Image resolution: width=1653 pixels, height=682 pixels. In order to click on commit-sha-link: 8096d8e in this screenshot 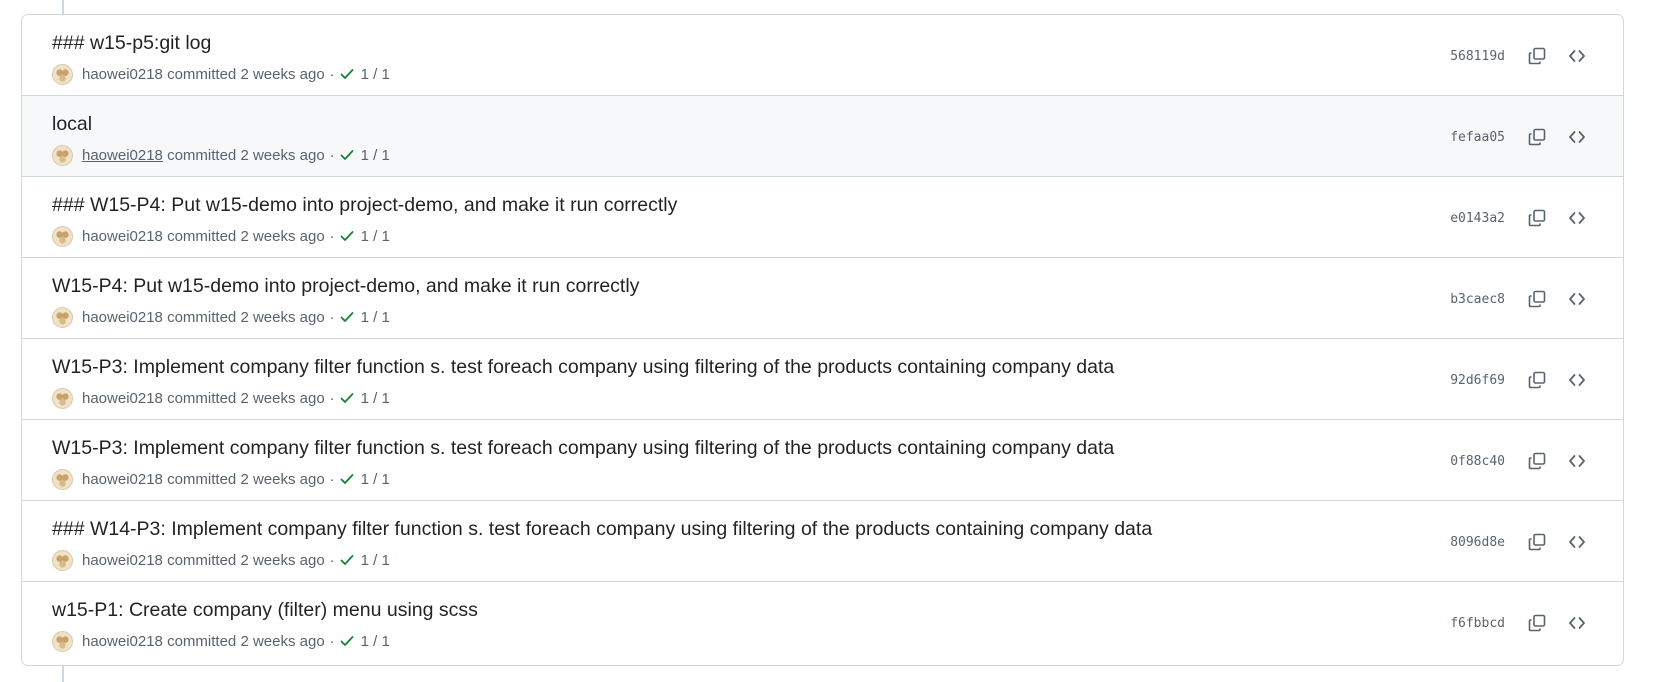, I will do `click(1477, 542)`.